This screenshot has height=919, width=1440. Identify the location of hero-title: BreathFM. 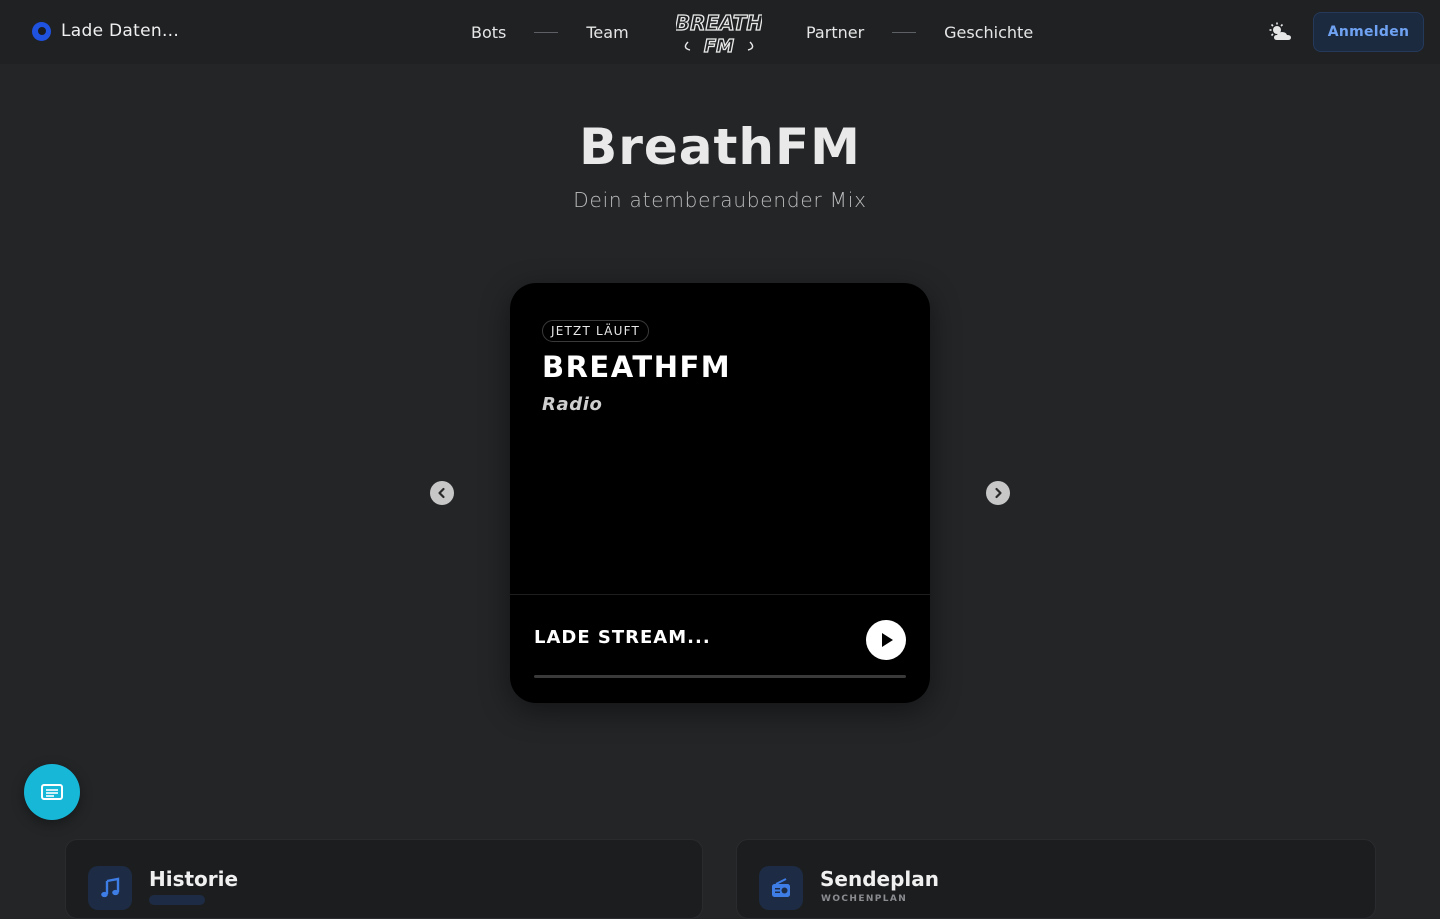
(720, 147).